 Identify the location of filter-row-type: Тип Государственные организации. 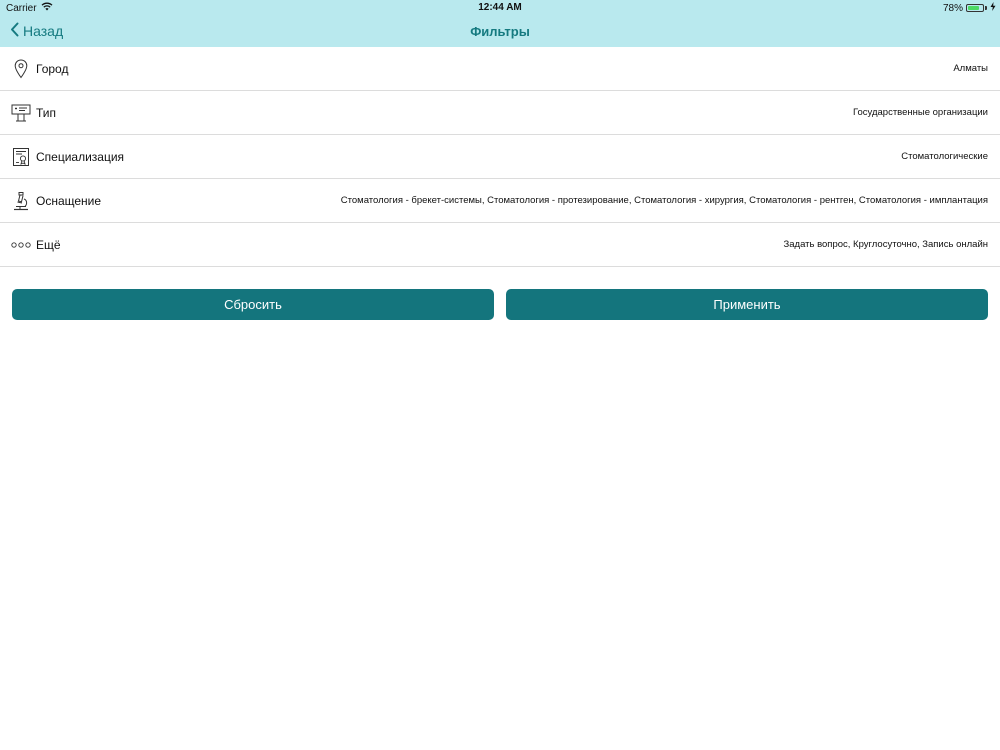
(500, 113).